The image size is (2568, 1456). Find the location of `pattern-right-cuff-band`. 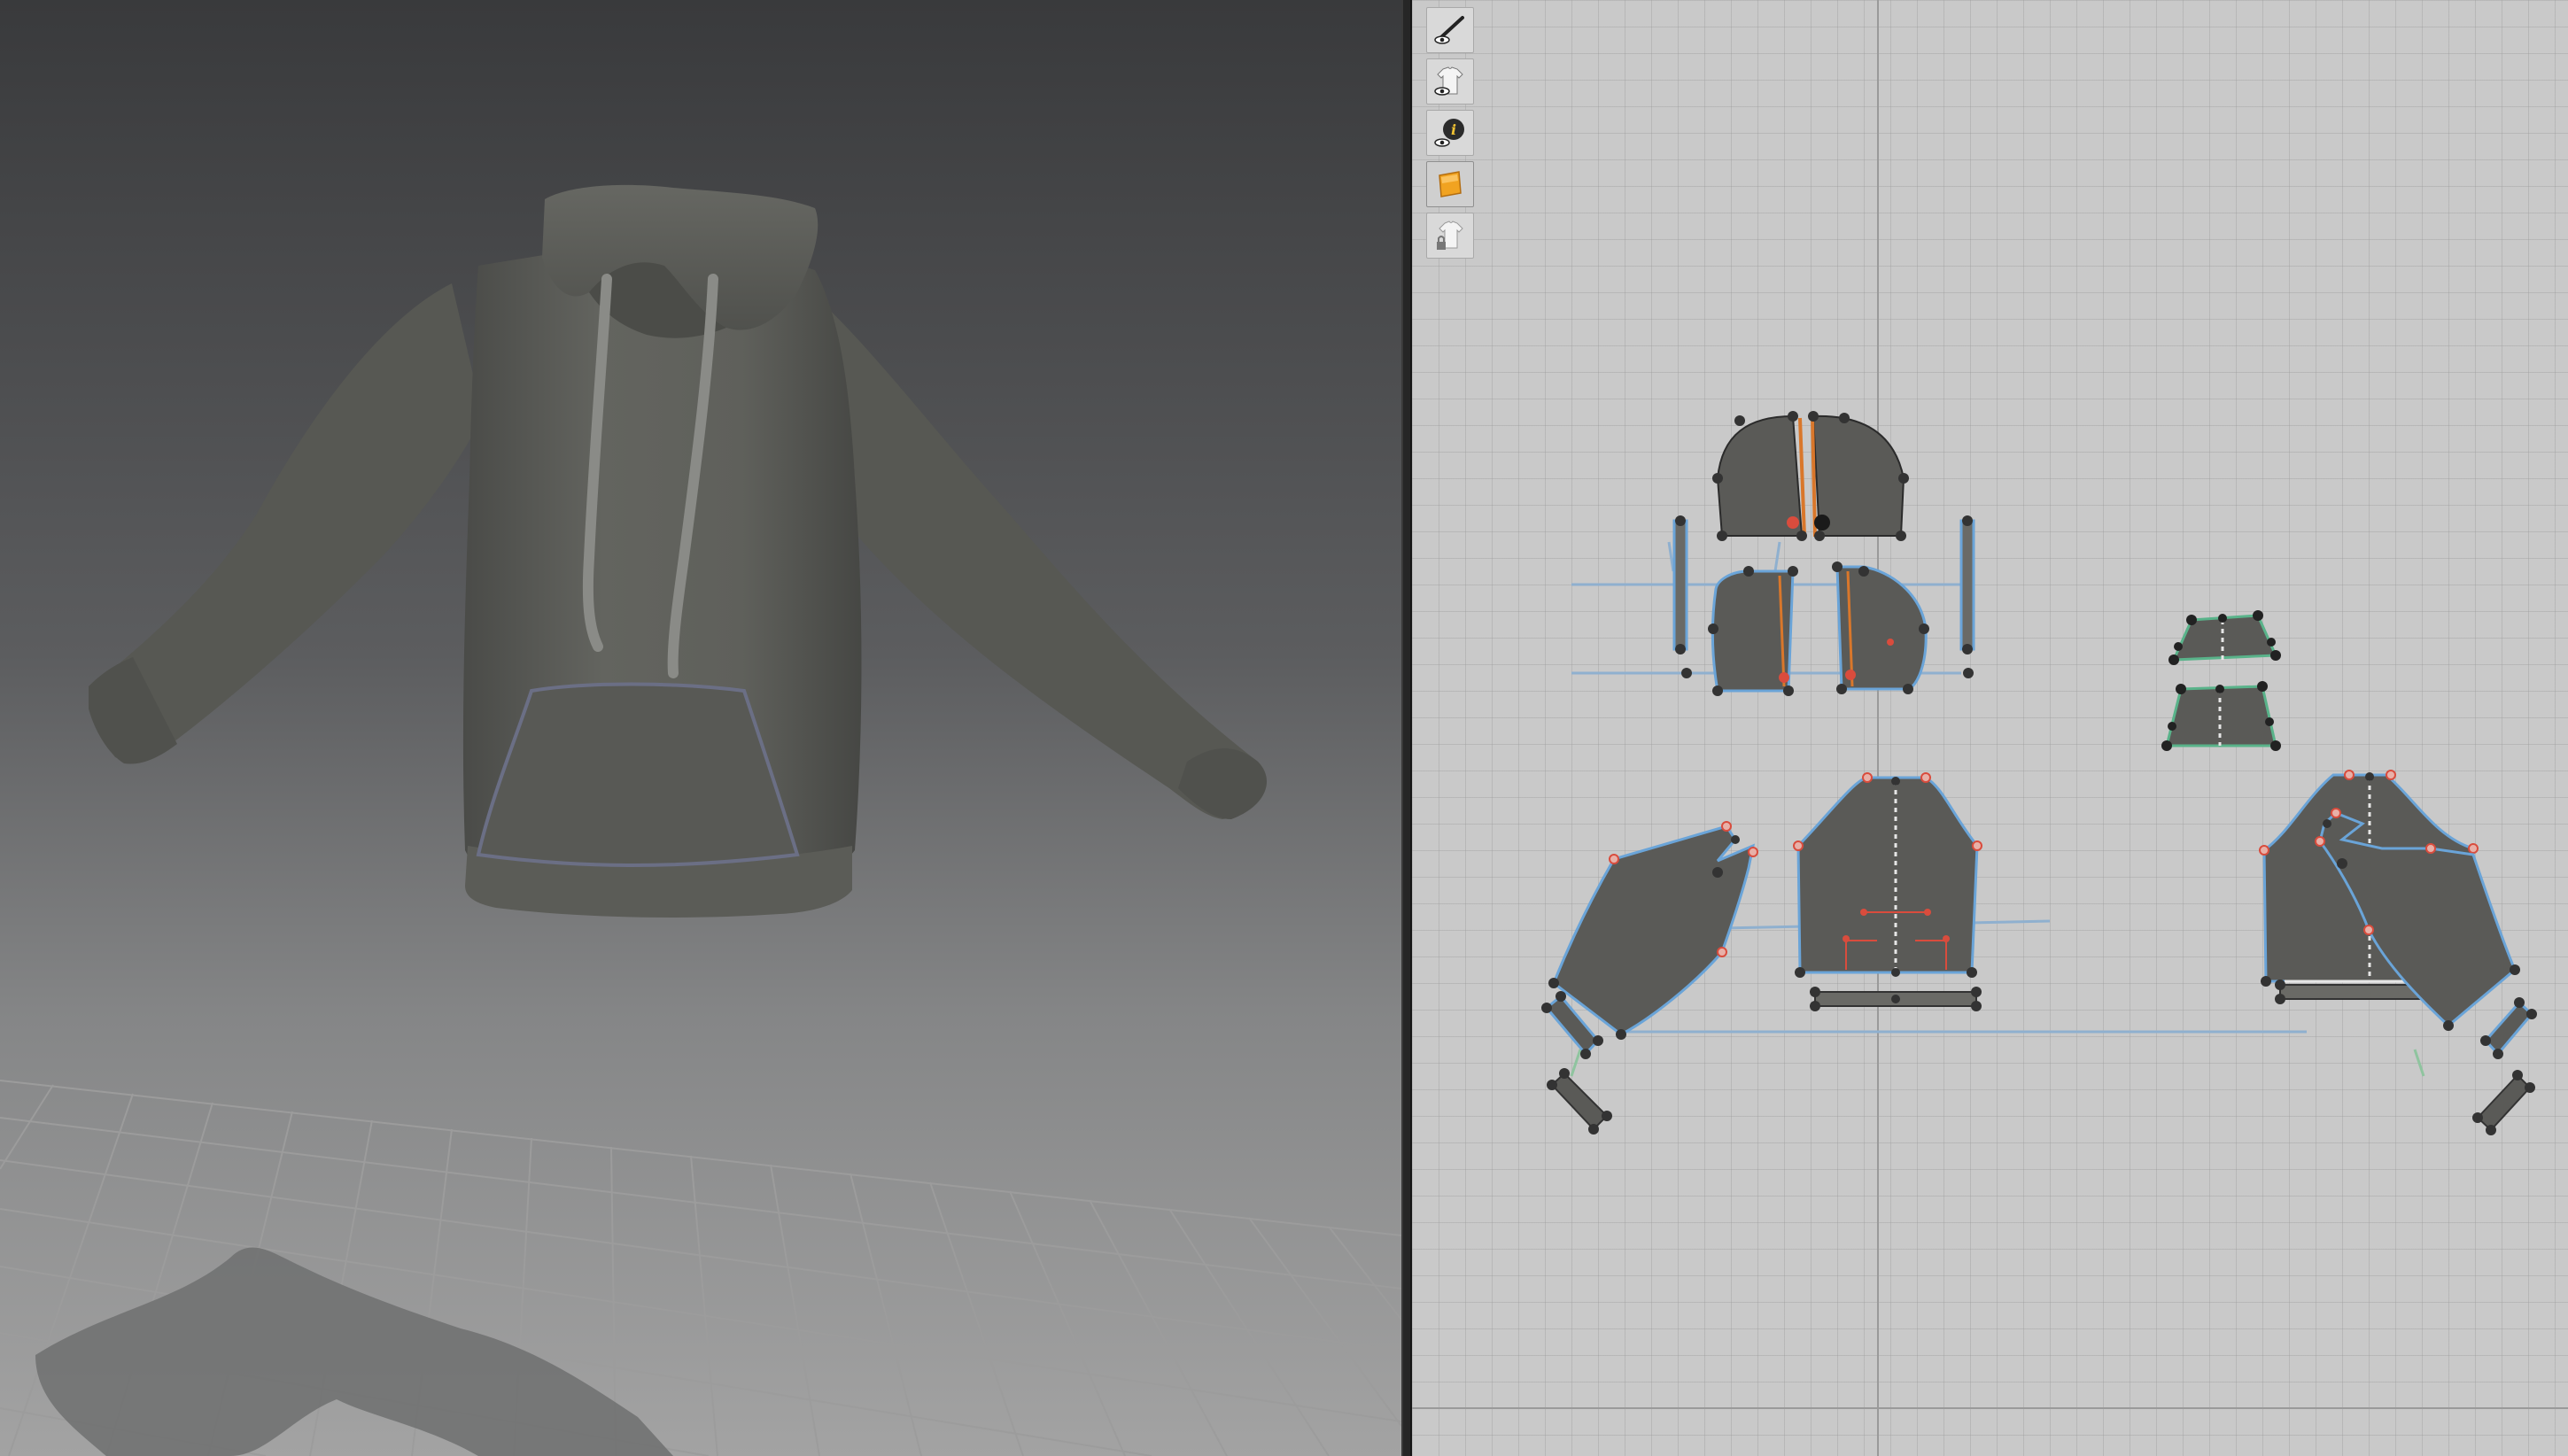

pattern-right-cuff-band is located at coordinates (2504, 1102).